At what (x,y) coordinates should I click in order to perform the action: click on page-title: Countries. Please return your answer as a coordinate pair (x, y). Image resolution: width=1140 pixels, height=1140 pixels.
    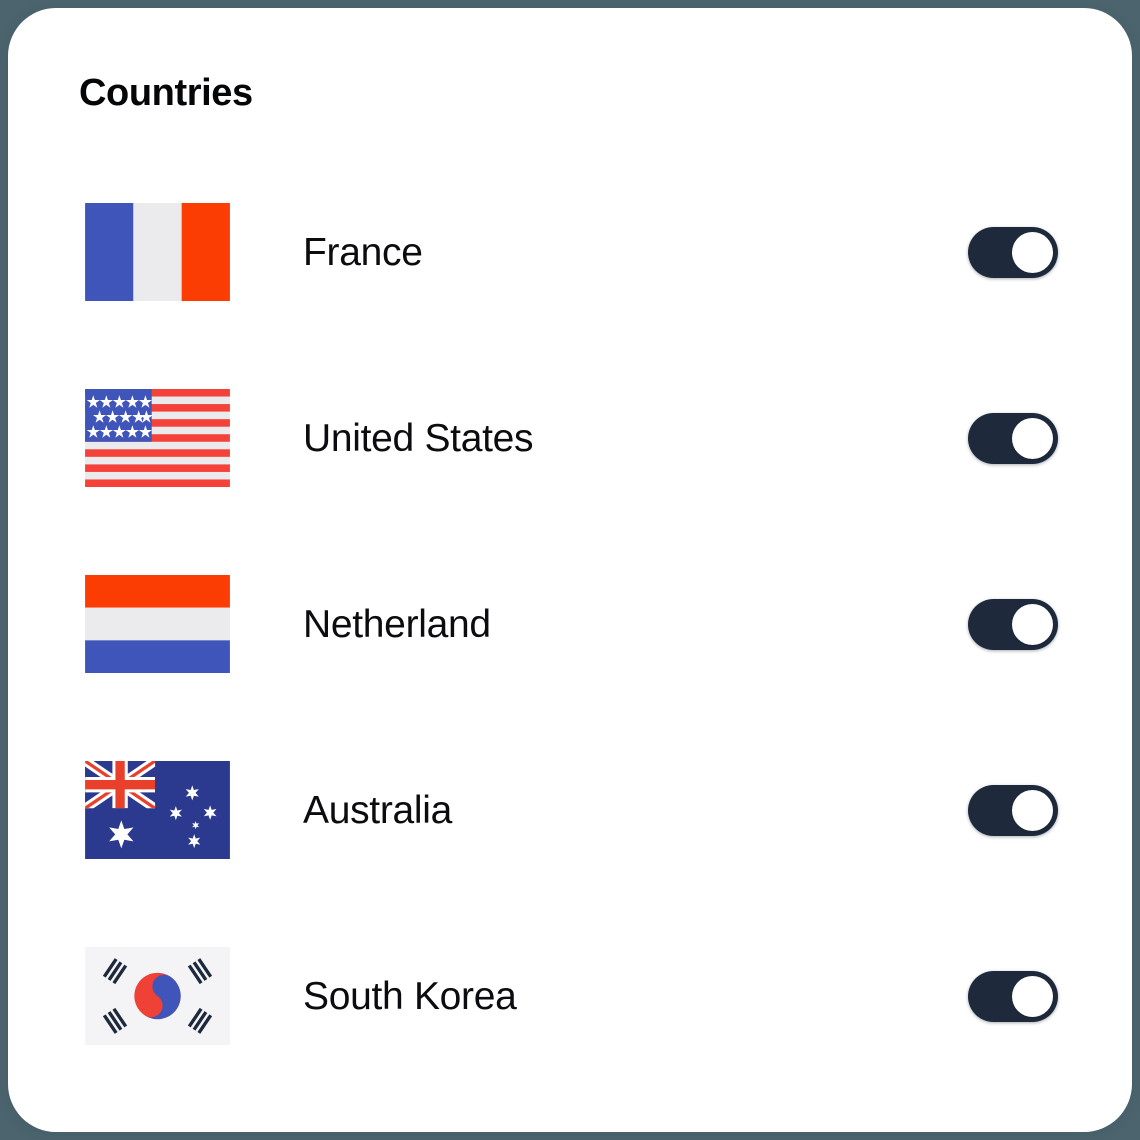
    Looking at the image, I should click on (166, 93).